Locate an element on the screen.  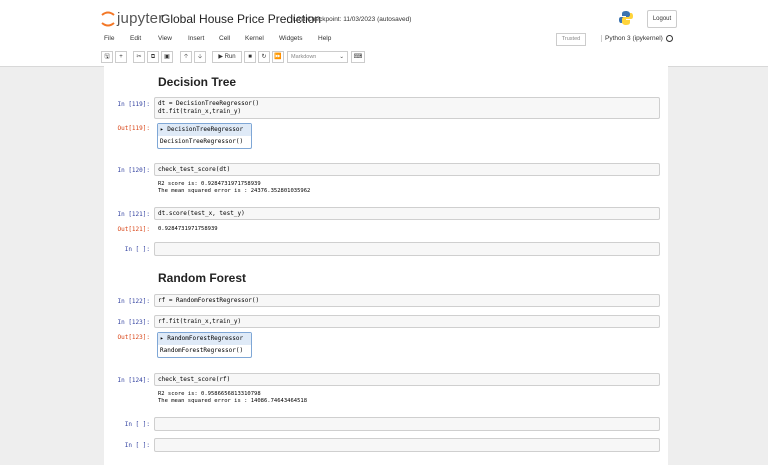
out-prompt-121: Out[121]: is located at coordinates (133, 229).